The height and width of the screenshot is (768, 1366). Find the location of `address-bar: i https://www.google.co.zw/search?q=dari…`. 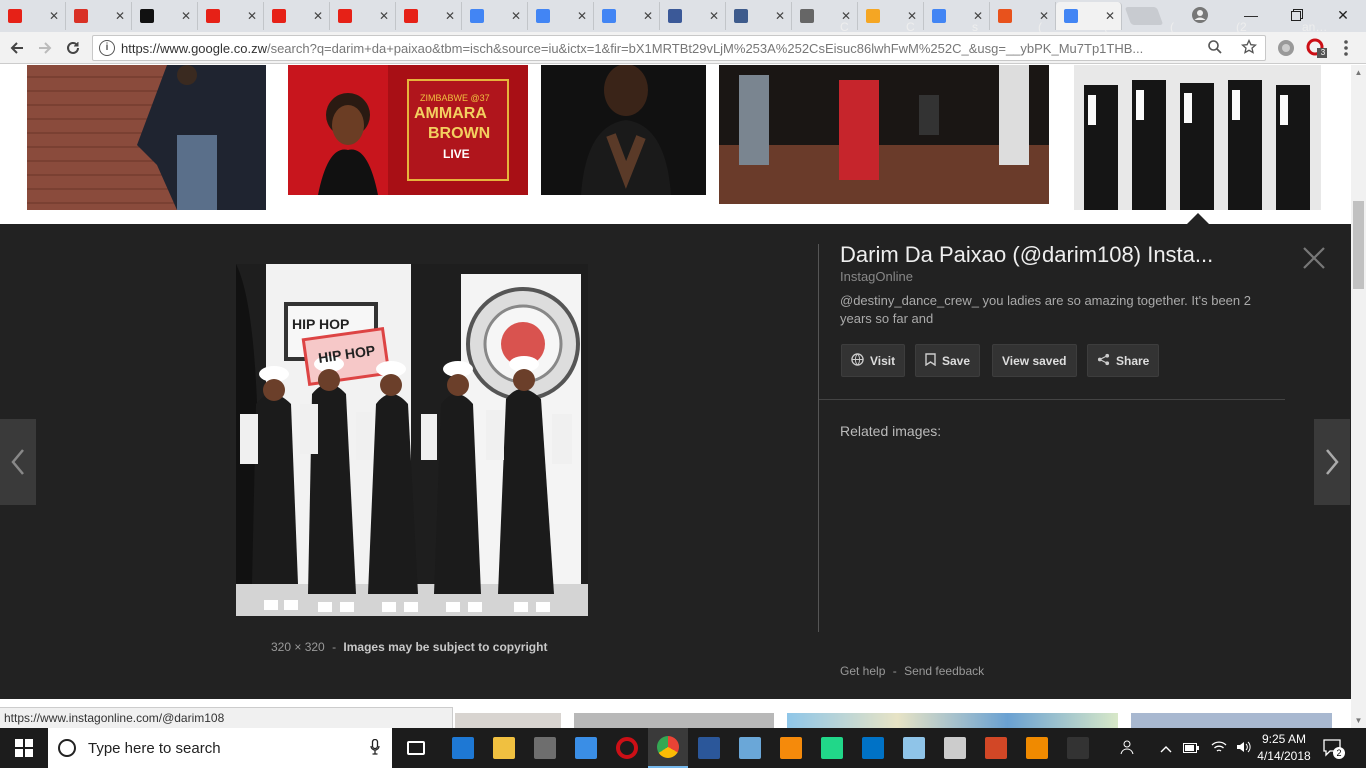

address-bar: i https://www.google.co.zw/search?q=dari… is located at coordinates (679, 48).